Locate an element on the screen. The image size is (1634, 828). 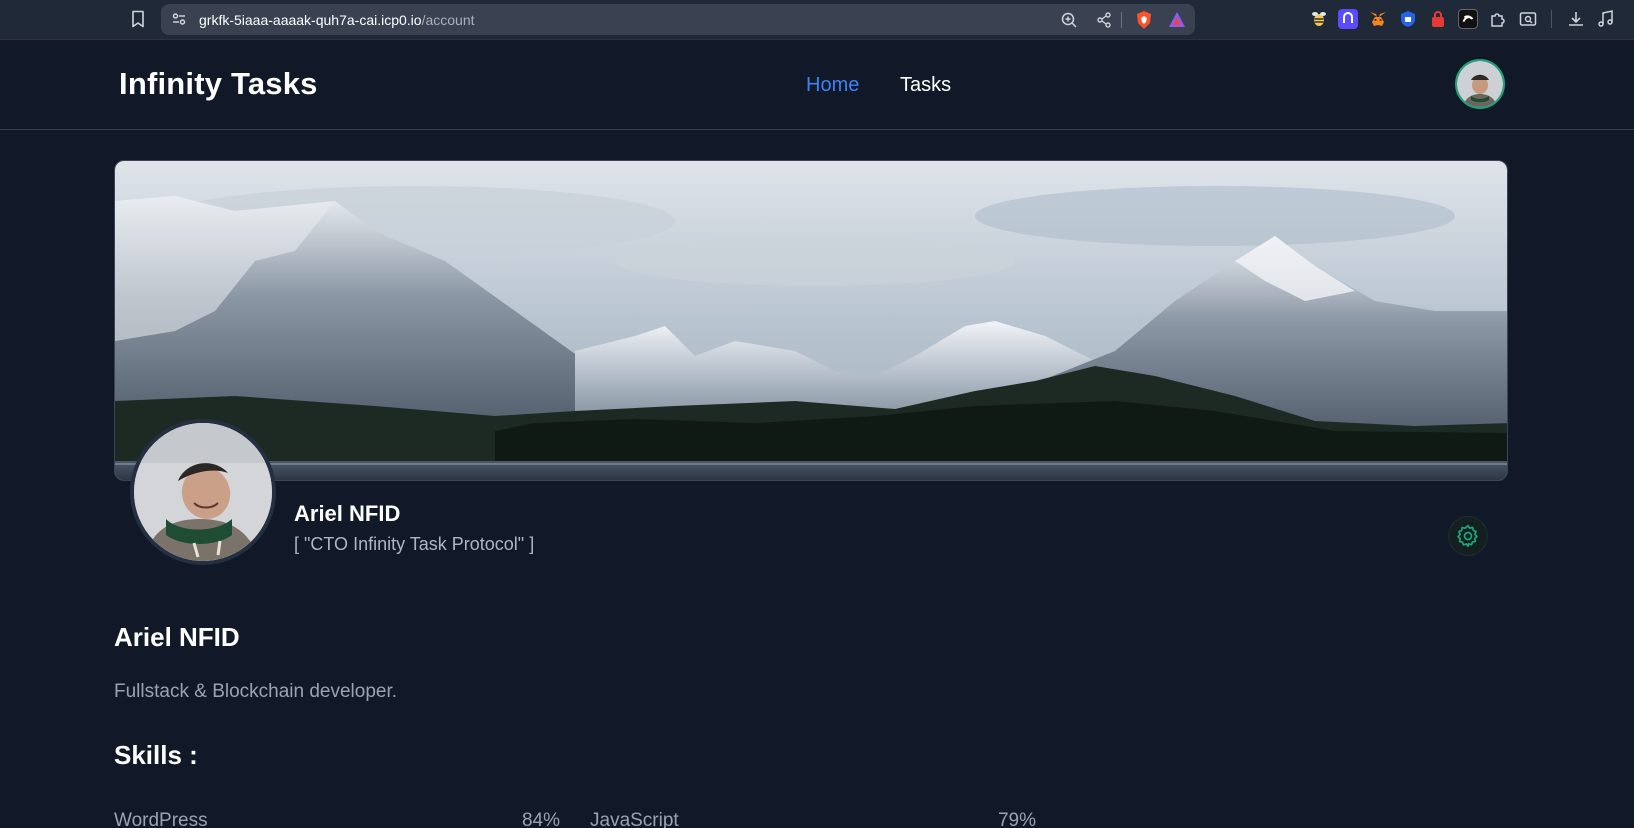
skills-heading: Skills : is located at coordinates (156, 755).